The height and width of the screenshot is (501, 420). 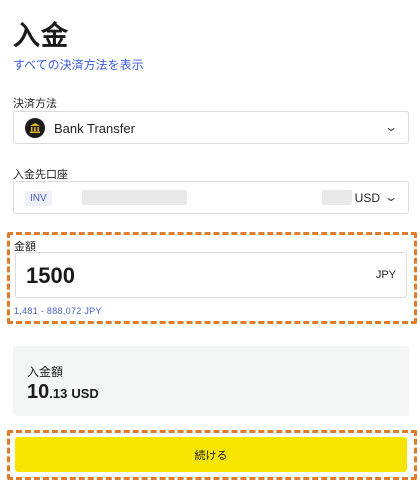 What do you see at coordinates (58, 311) in the screenshot?
I see `amount-range-hint: 1,481 - 888,072 JPY` at bounding box center [58, 311].